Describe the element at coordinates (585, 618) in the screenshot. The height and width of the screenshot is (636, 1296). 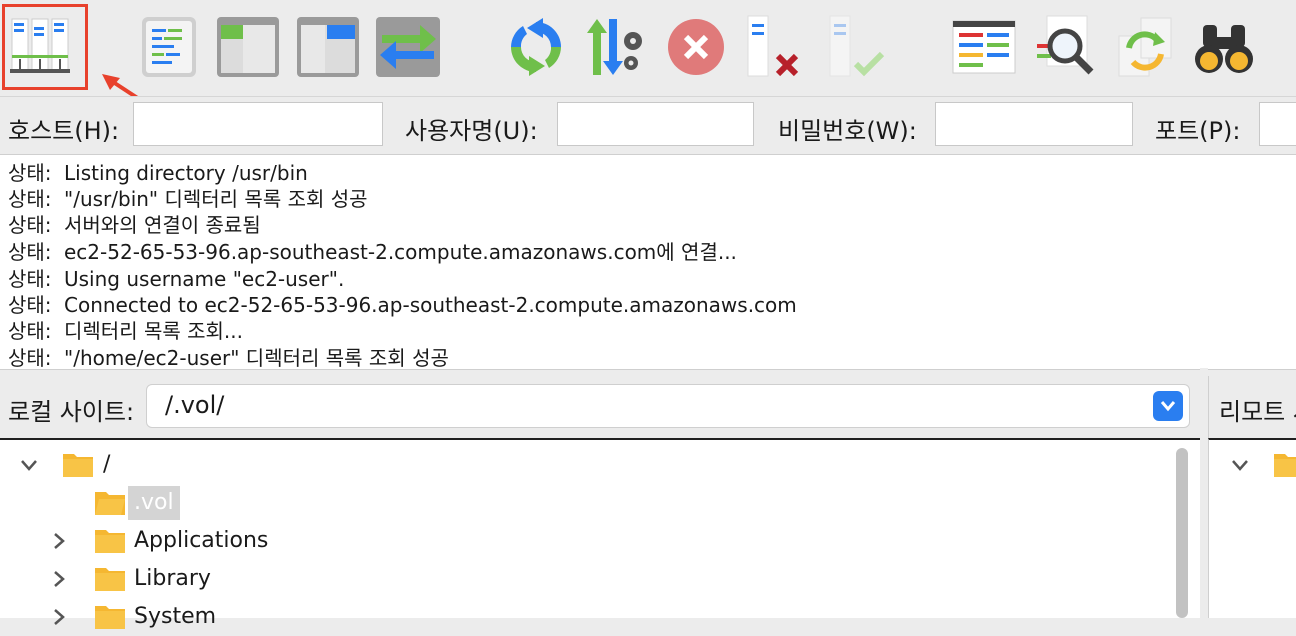
I see `tree-item-system: System` at that location.